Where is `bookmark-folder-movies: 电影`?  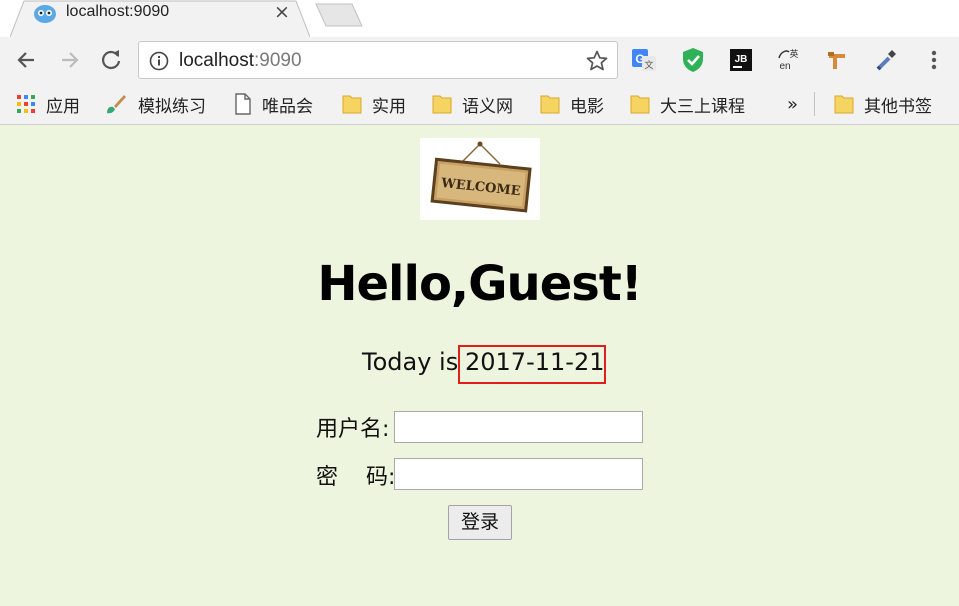 bookmark-folder-movies: 电影 is located at coordinates (572, 104).